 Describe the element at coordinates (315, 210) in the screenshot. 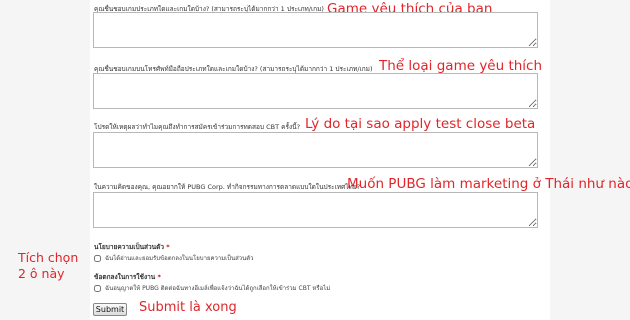

I see `question-4-textarea` at that location.